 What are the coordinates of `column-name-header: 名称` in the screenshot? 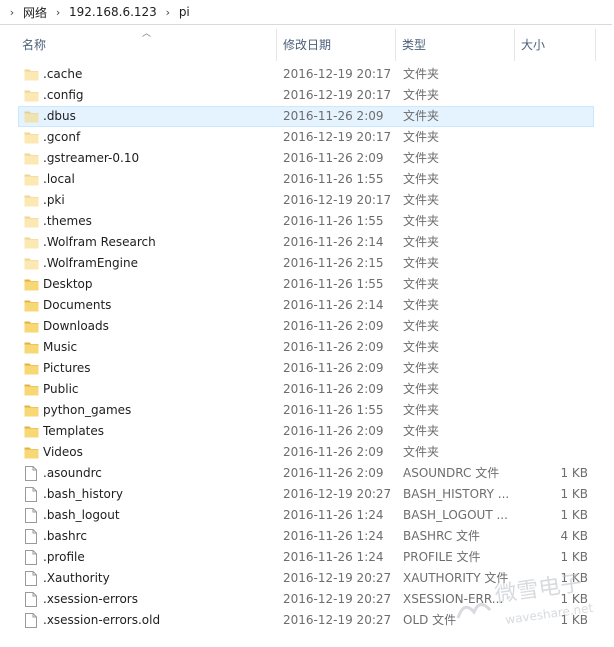 It's located at (146, 44).